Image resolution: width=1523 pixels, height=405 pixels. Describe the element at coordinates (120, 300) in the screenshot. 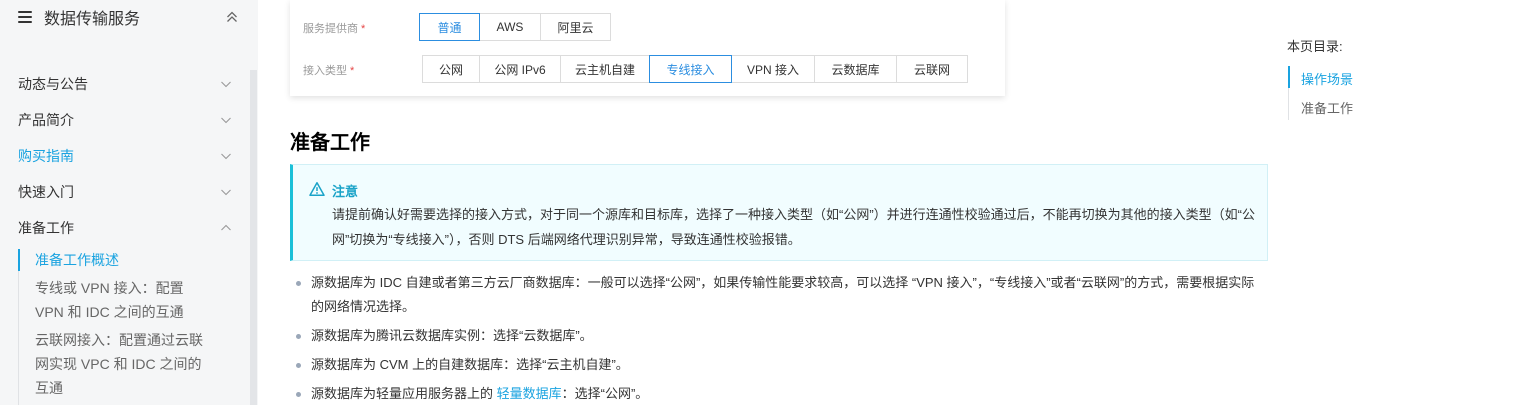

I see `sidebar-subitem-vpn-idc: 专线或 VPN 接入：配置 VPN 和 IDC 之间的互通` at that location.